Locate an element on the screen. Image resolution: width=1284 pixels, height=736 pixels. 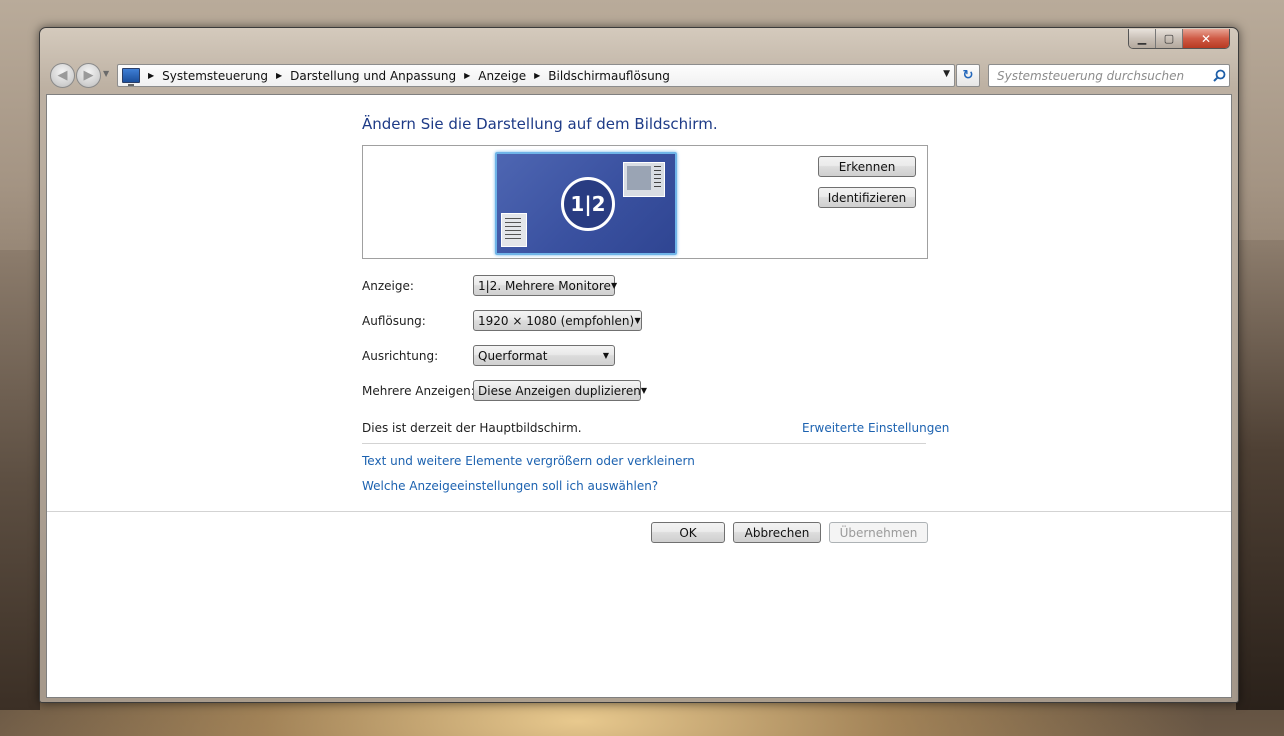
monitor-number-badge: 1|2 is located at coordinates (588, 204).